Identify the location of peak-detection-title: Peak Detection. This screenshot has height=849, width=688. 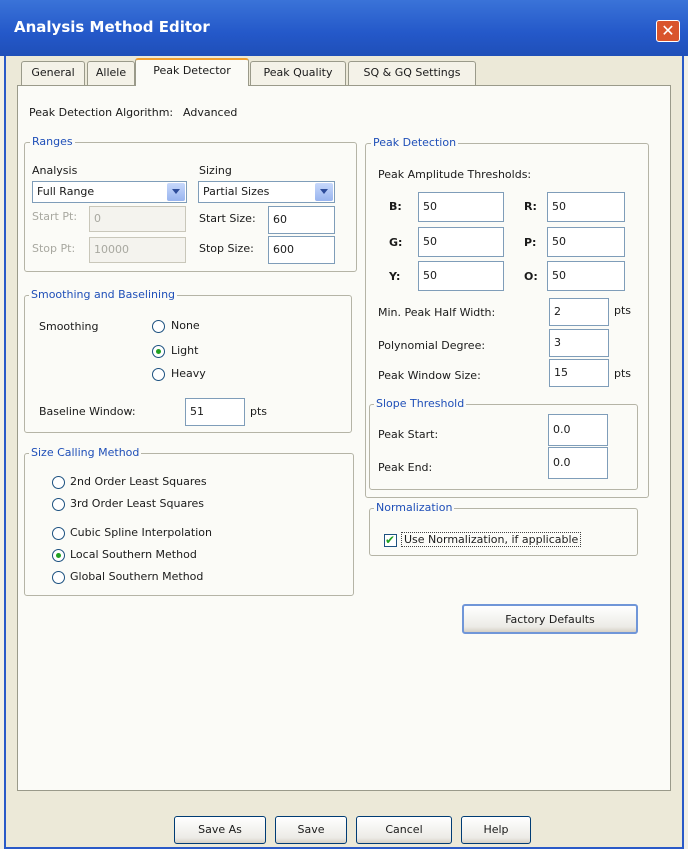
(415, 142).